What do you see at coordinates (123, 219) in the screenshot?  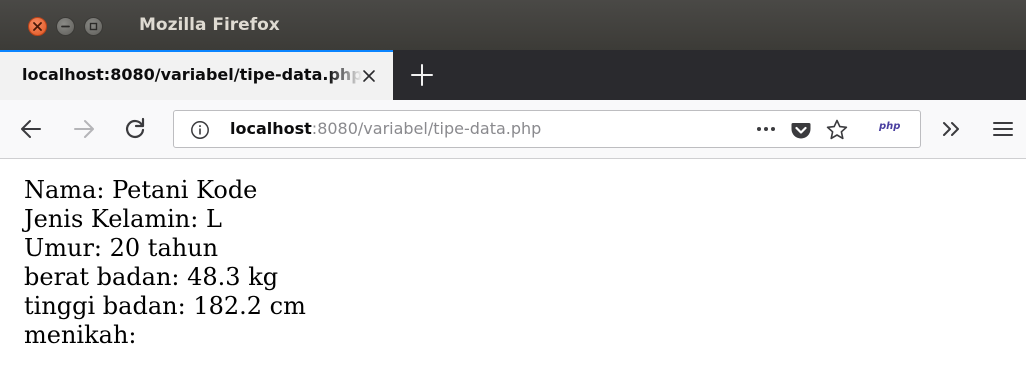 I see `content-line-jenis-kelamin: Jenis Kelamin: L` at bounding box center [123, 219].